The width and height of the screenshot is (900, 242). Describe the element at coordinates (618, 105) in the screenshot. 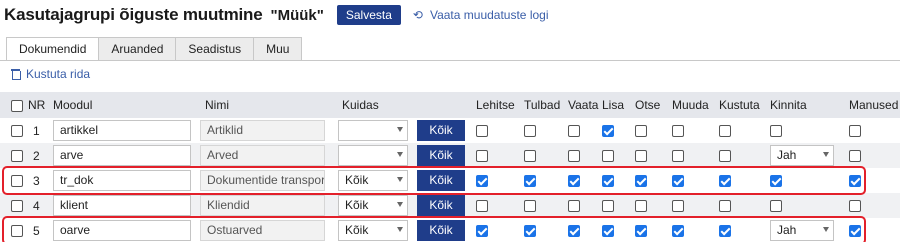

I see `col-lisa: Lisa` at that location.